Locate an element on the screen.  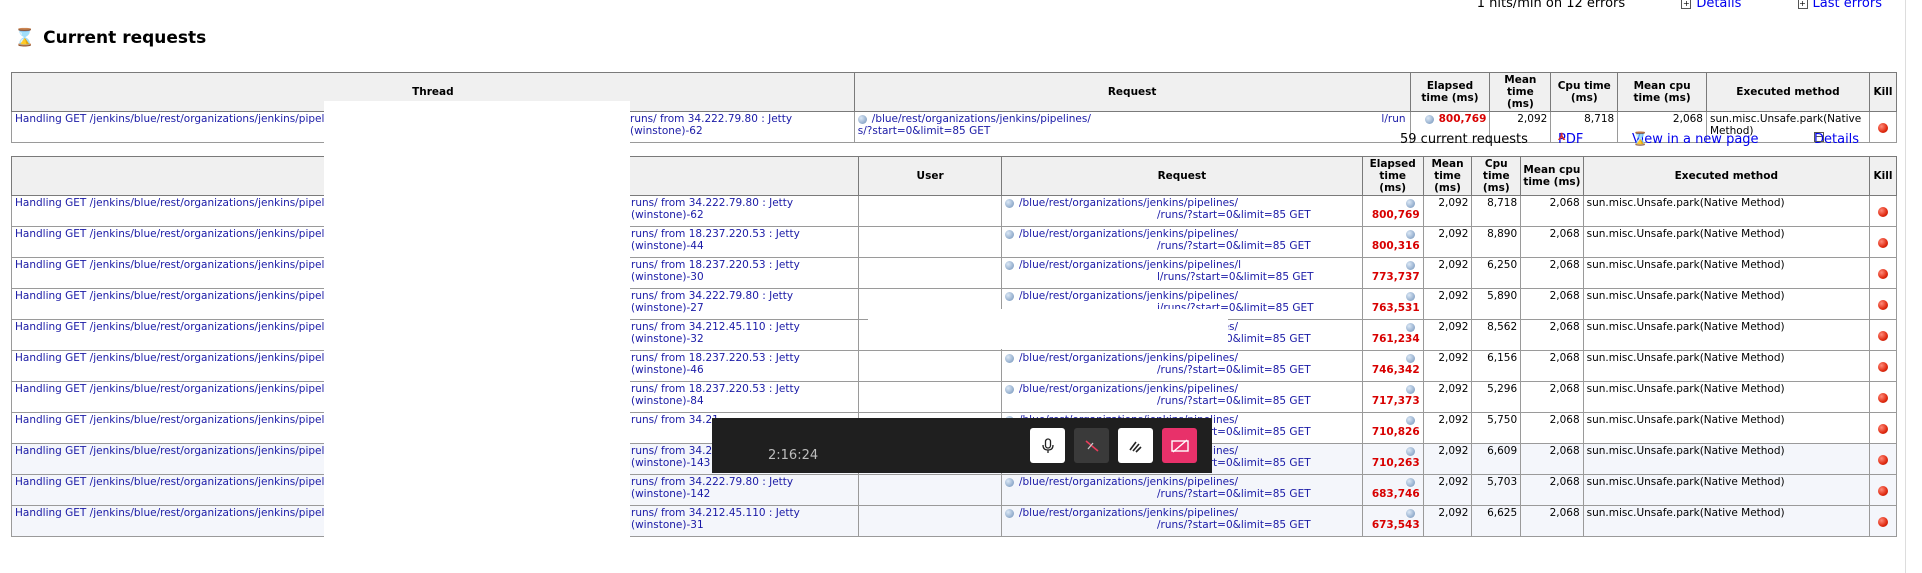
details-link-label: Details is located at coordinates (1718, 5).